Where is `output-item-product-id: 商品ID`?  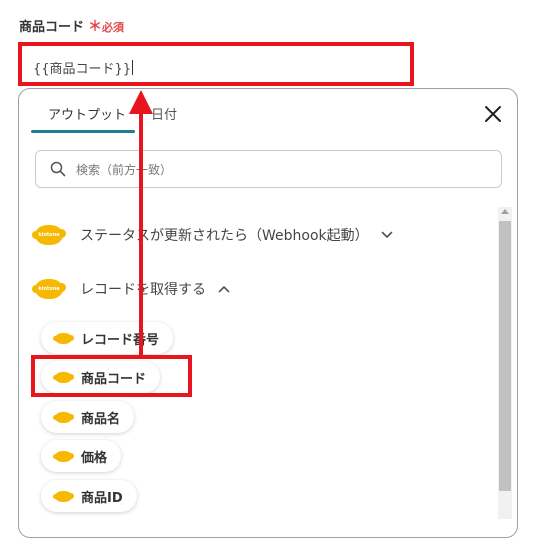
output-item-product-id: 商品ID is located at coordinates (89, 496).